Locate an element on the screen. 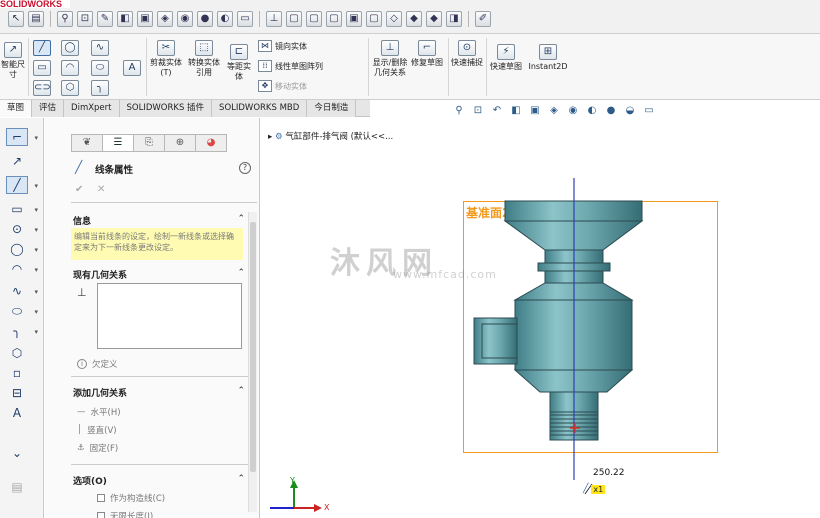 The height and width of the screenshot is (518, 820). selection-badge: x1 is located at coordinates (598, 489).